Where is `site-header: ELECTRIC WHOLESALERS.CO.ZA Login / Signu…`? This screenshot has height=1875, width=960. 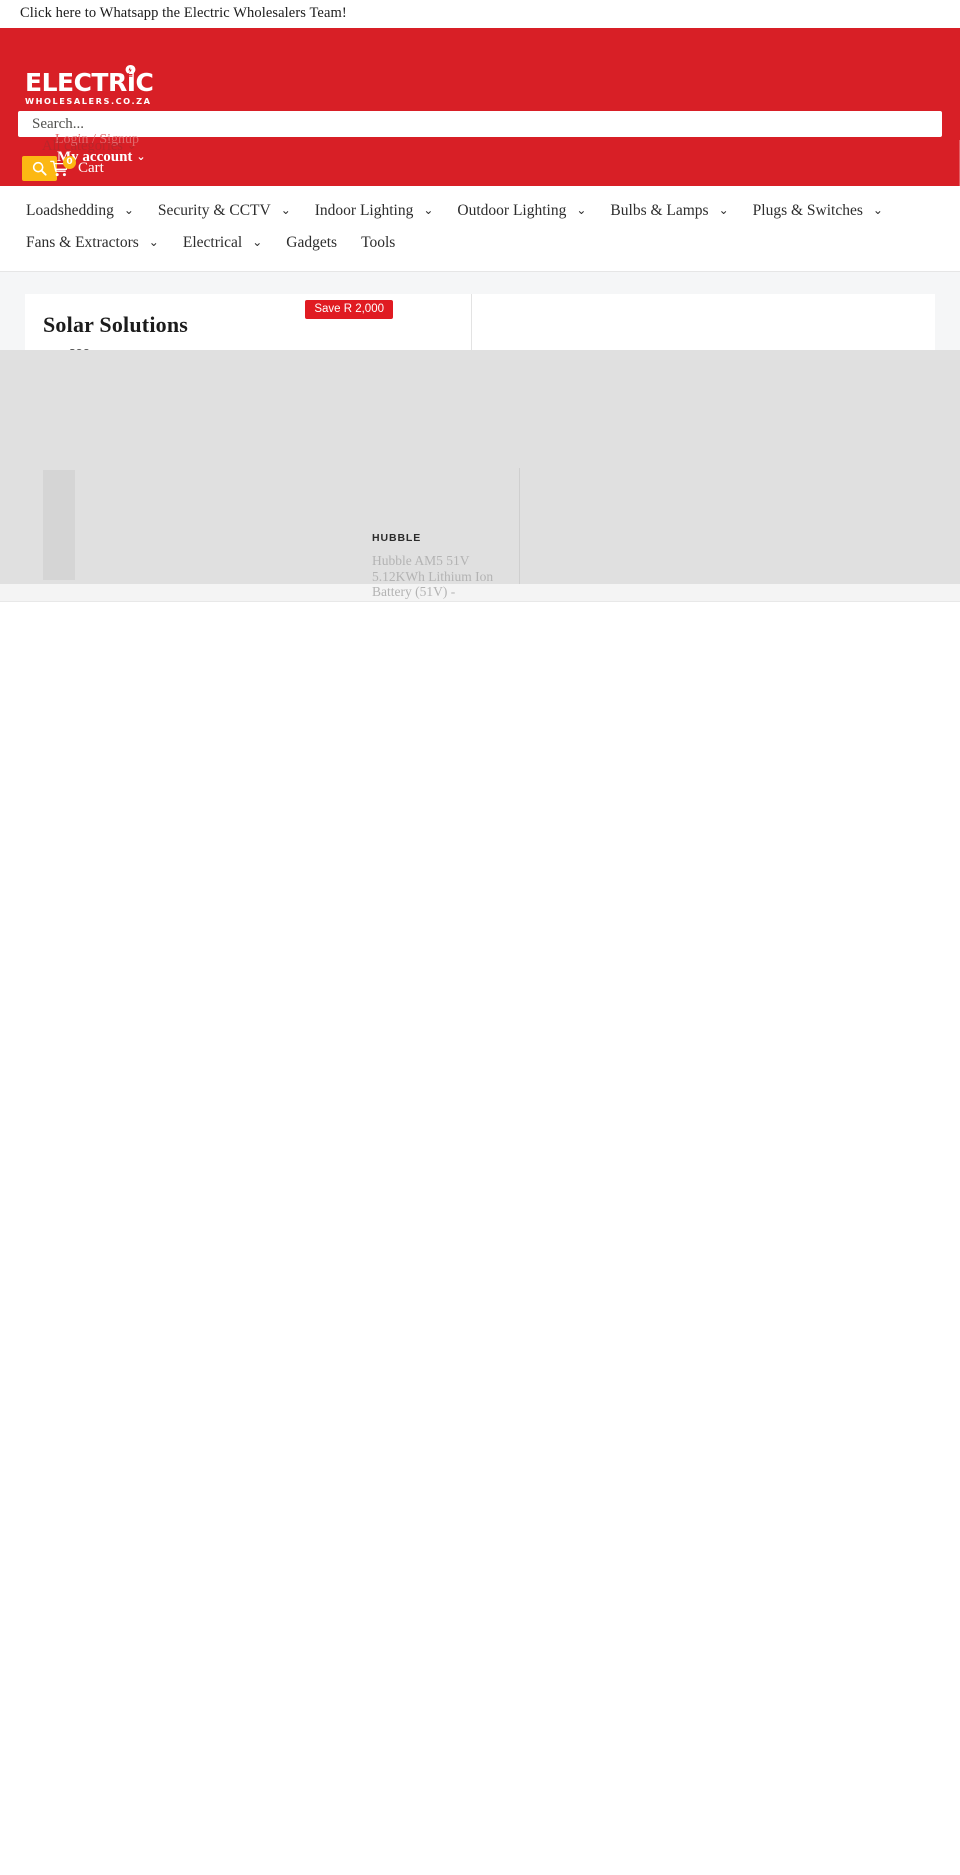
site-header: ELECTRIC WHOLESALERS.CO.ZA Login / Signu… is located at coordinates (480, 107).